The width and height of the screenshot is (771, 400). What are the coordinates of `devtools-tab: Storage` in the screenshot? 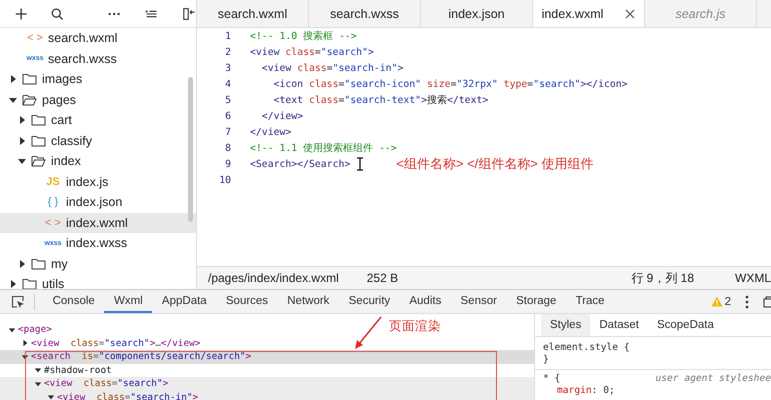 It's located at (536, 301).